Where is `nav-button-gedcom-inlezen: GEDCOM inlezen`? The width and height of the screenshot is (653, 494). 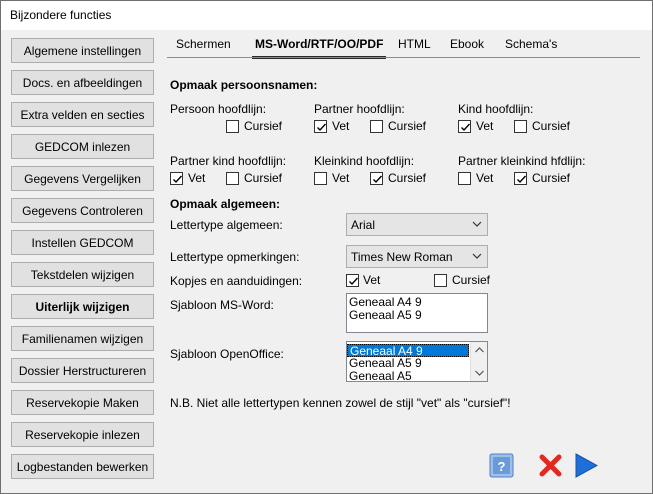
nav-button-gedcom-inlezen: GEDCOM inlezen is located at coordinates (82, 146).